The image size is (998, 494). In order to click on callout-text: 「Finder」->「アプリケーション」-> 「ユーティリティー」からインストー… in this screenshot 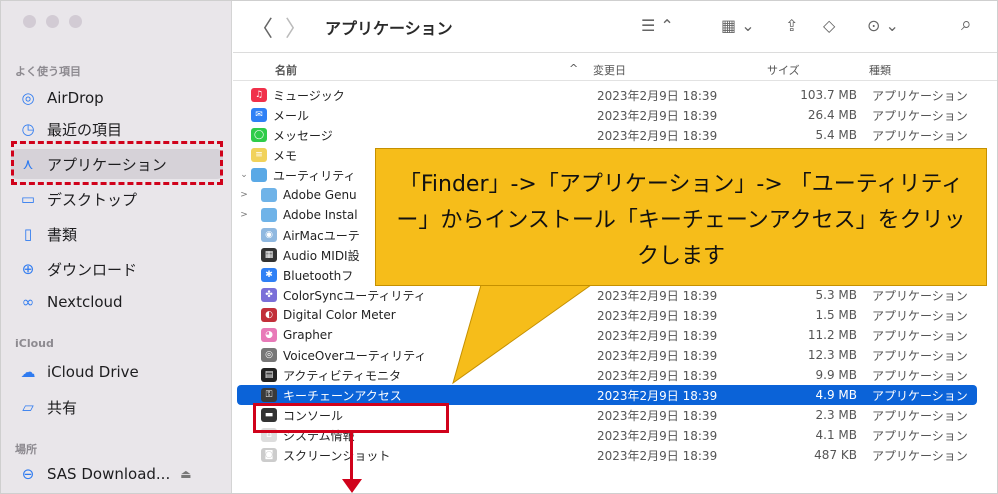, I will do `click(681, 220)`.